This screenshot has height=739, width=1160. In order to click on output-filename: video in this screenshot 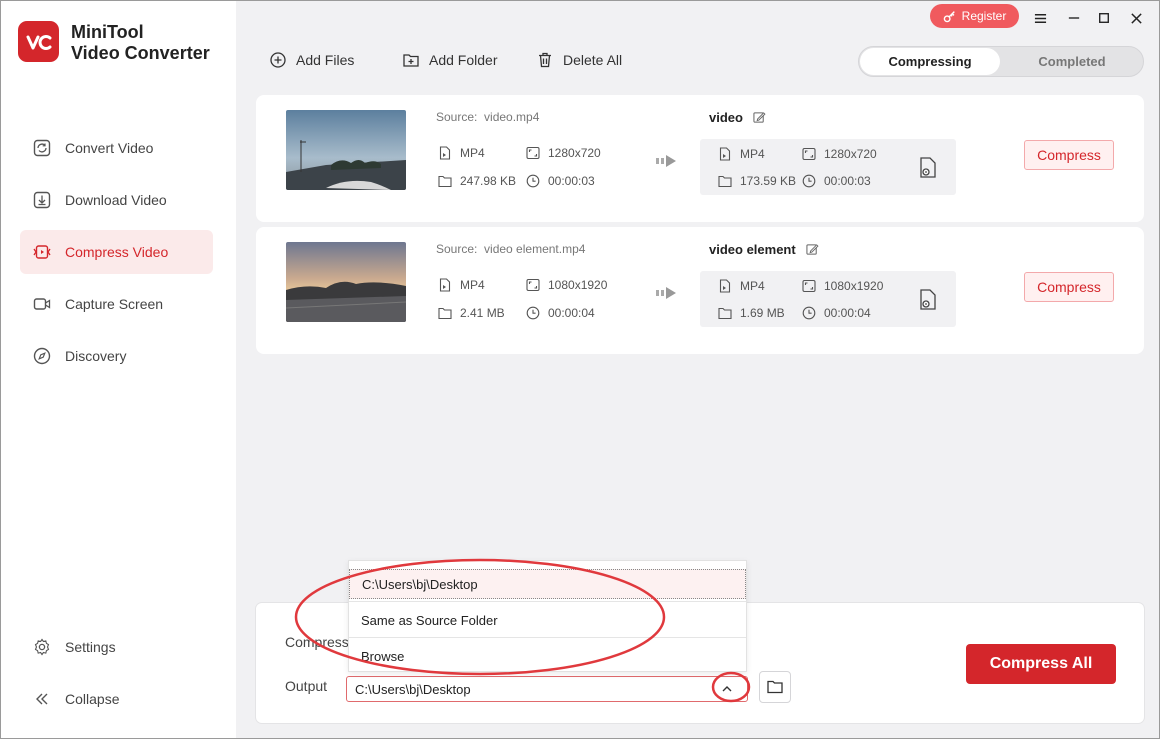, I will do `click(726, 117)`.